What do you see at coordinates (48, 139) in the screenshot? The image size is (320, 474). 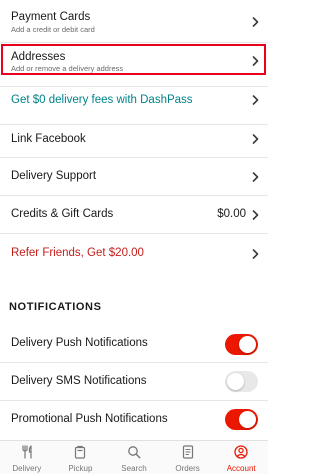 I see `link-facebook-title: Link Facebook` at bounding box center [48, 139].